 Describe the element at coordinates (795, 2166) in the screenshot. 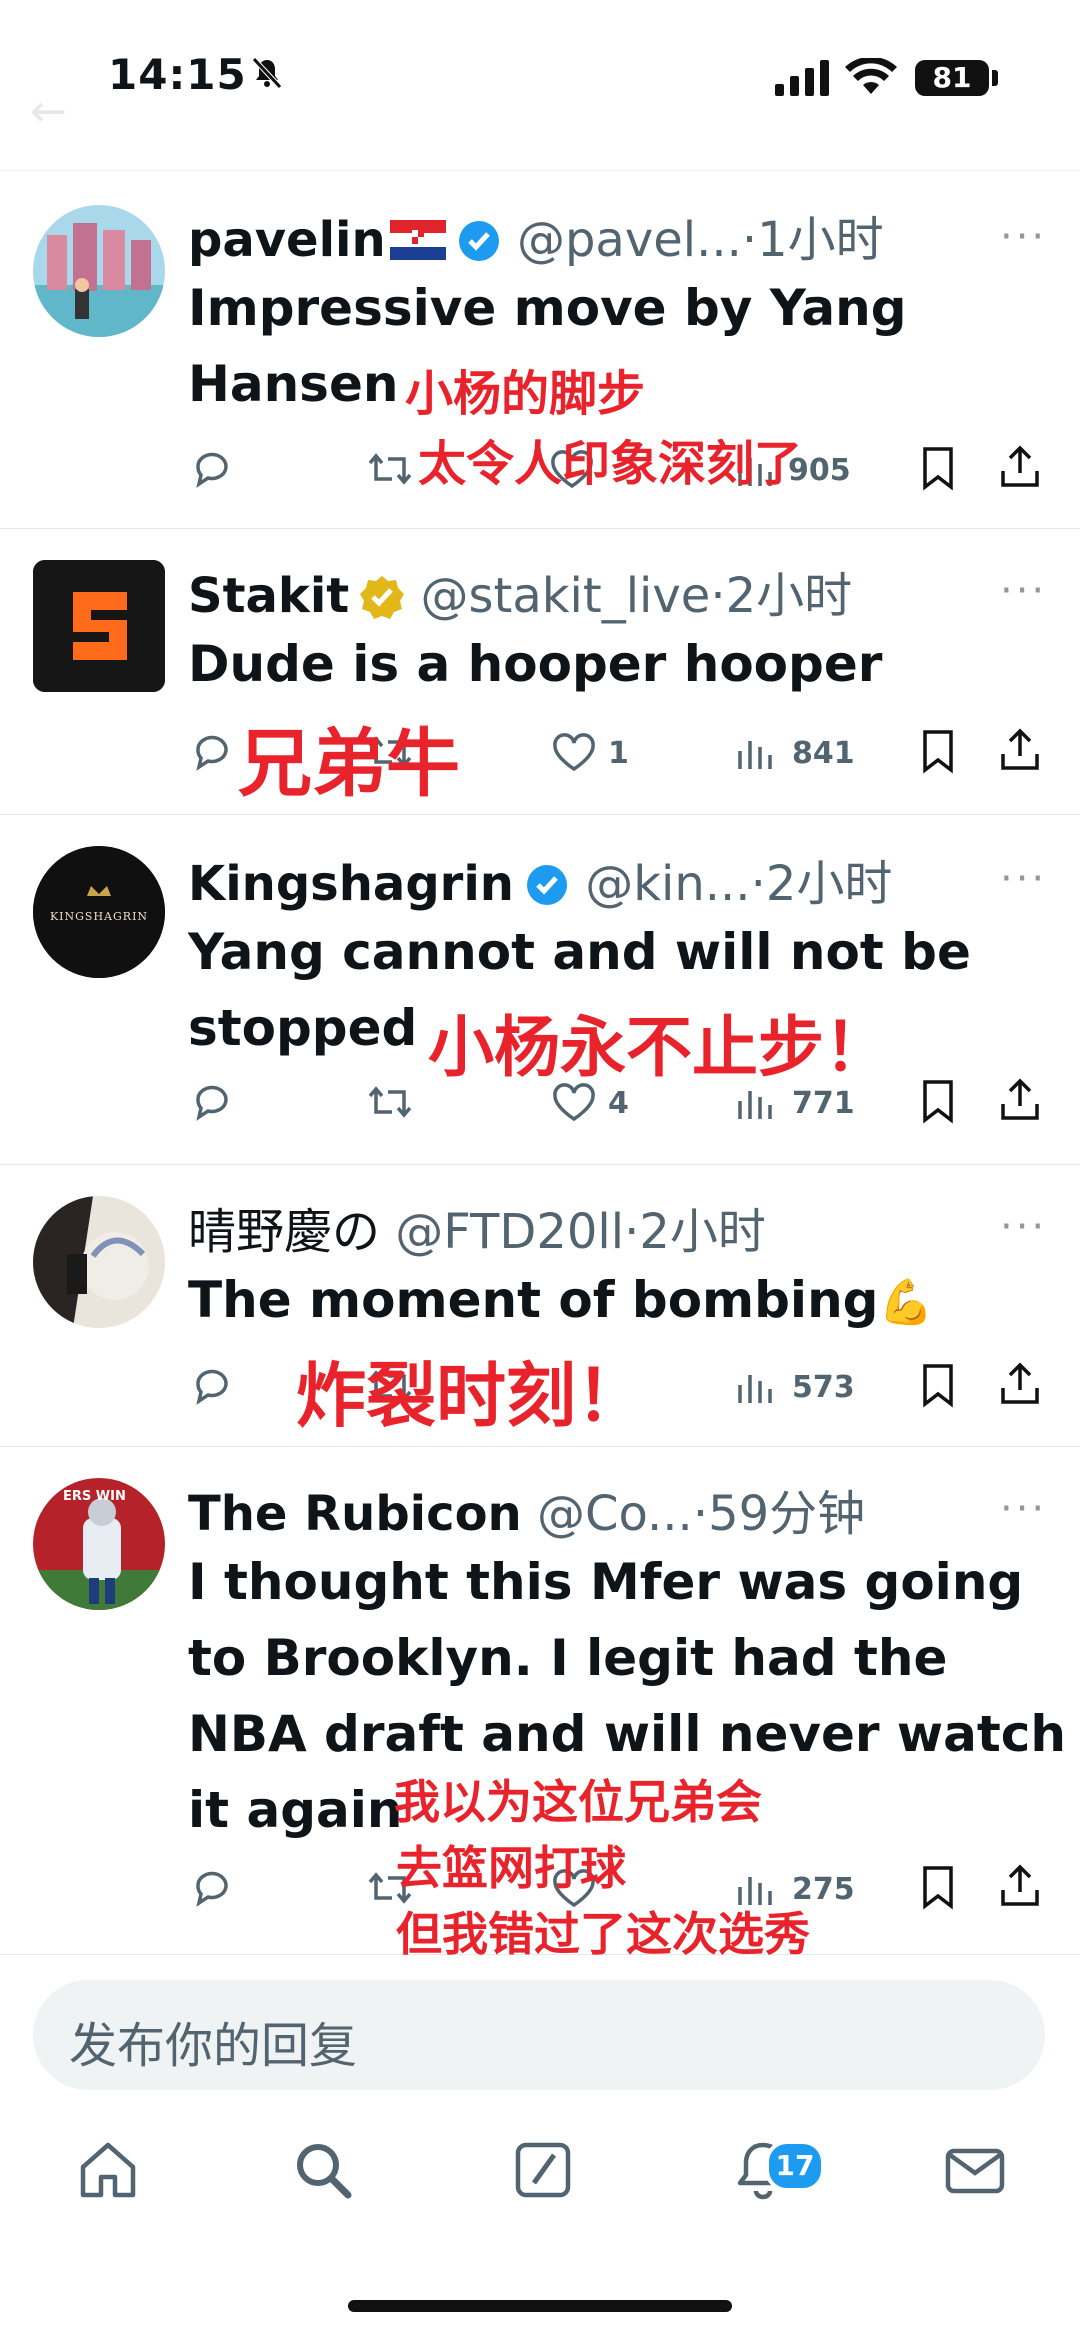

I see `notifications-badge: 17` at that location.